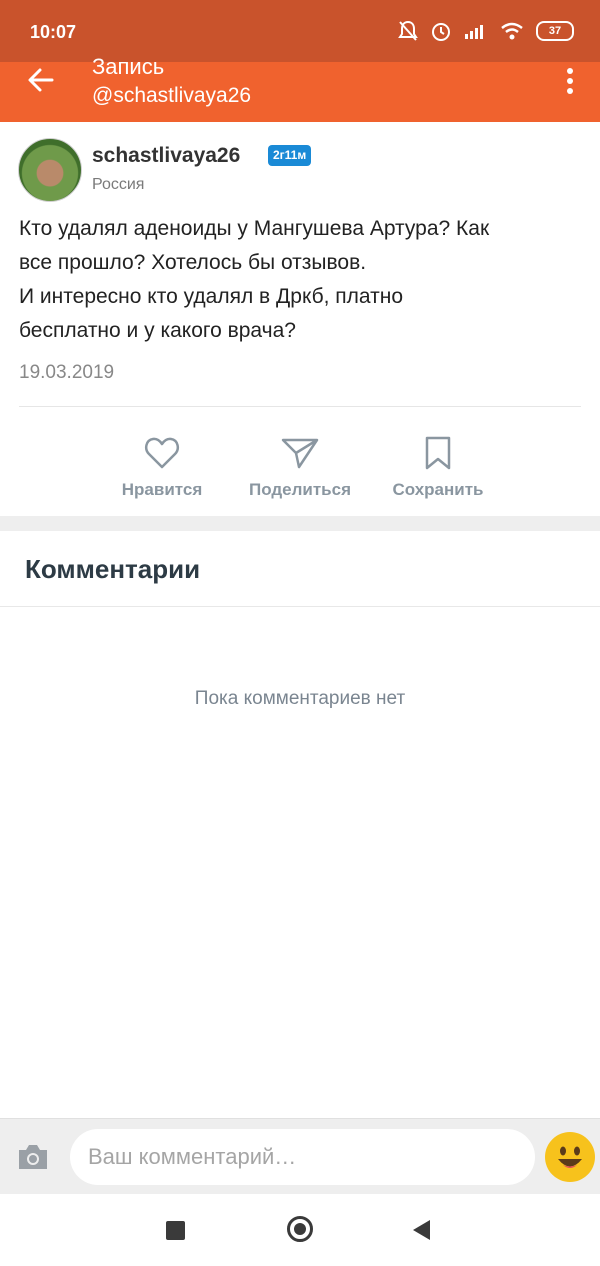  I want to click on like-button: Нравится, so click(162, 468).